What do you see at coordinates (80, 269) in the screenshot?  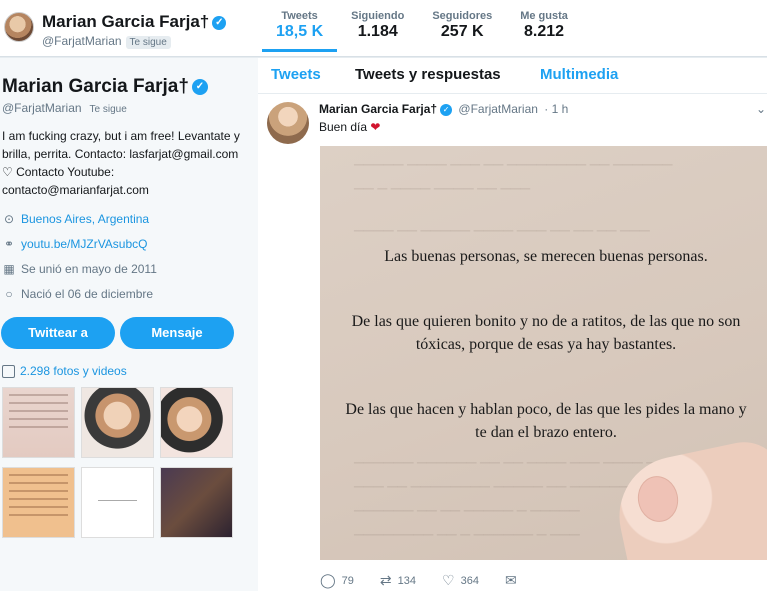 I see `profile-joined: ▦ Se unió en mayo de 2011` at bounding box center [80, 269].